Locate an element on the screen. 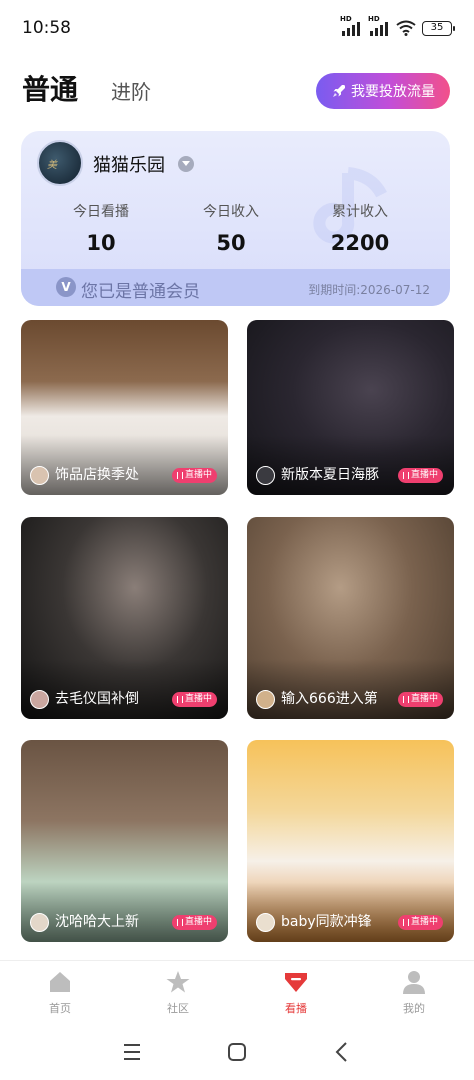  live-title: 饰品店换季处 is located at coordinates (97, 475).